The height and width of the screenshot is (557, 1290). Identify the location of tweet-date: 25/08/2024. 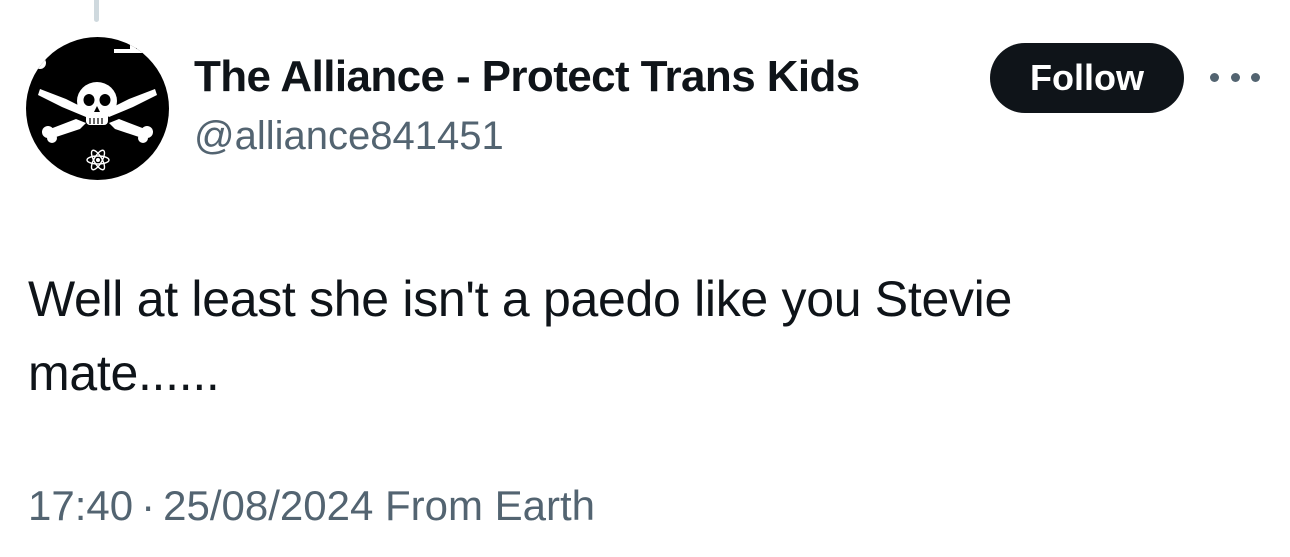
(268, 505).